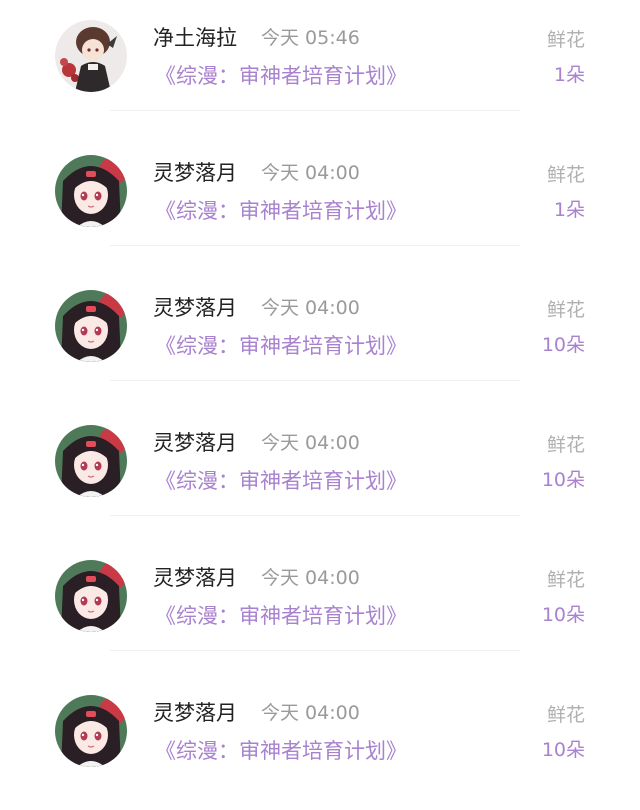 This screenshot has height=810, width=640. I want to click on username: 净土海拉, so click(195, 38).